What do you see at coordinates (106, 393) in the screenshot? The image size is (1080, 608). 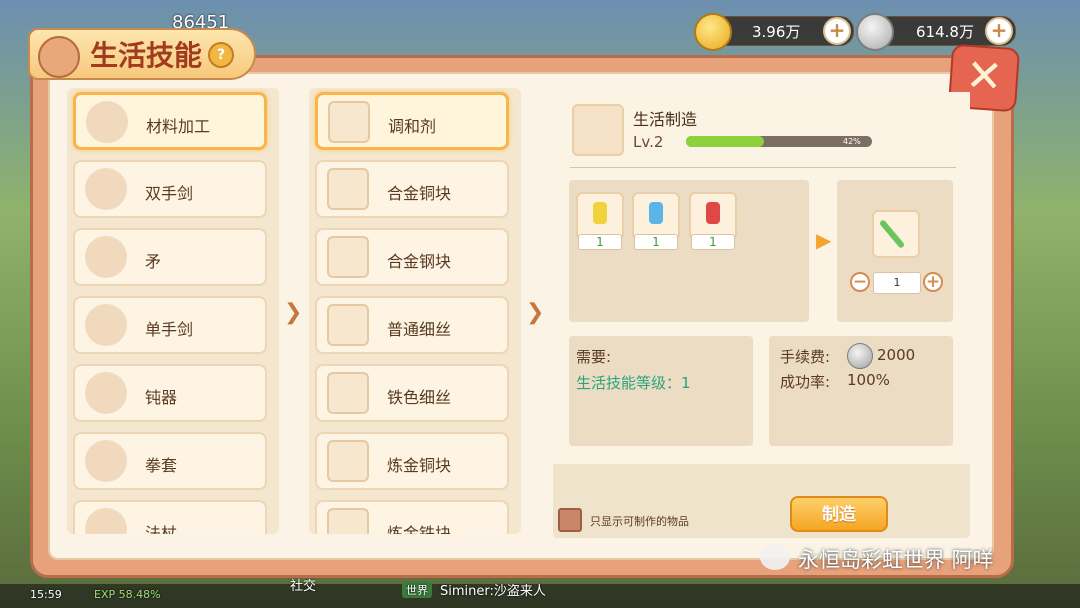 I see `hammer-icon` at bounding box center [106, 393].